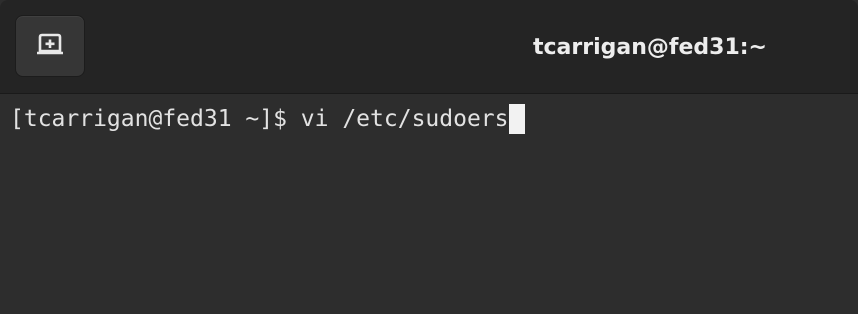  Describe the element at coordinates (155, 119) in the screenshot. I see `shell-prompt: [tcarrigan@fed31 ~]$` at that location.